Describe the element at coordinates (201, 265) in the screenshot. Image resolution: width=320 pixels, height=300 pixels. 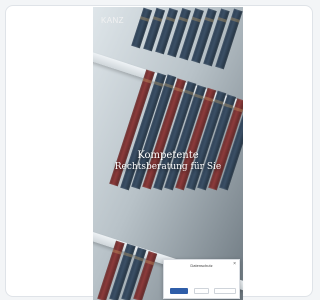
I see `cookie-dialog-title: Datenschutz` at that location.